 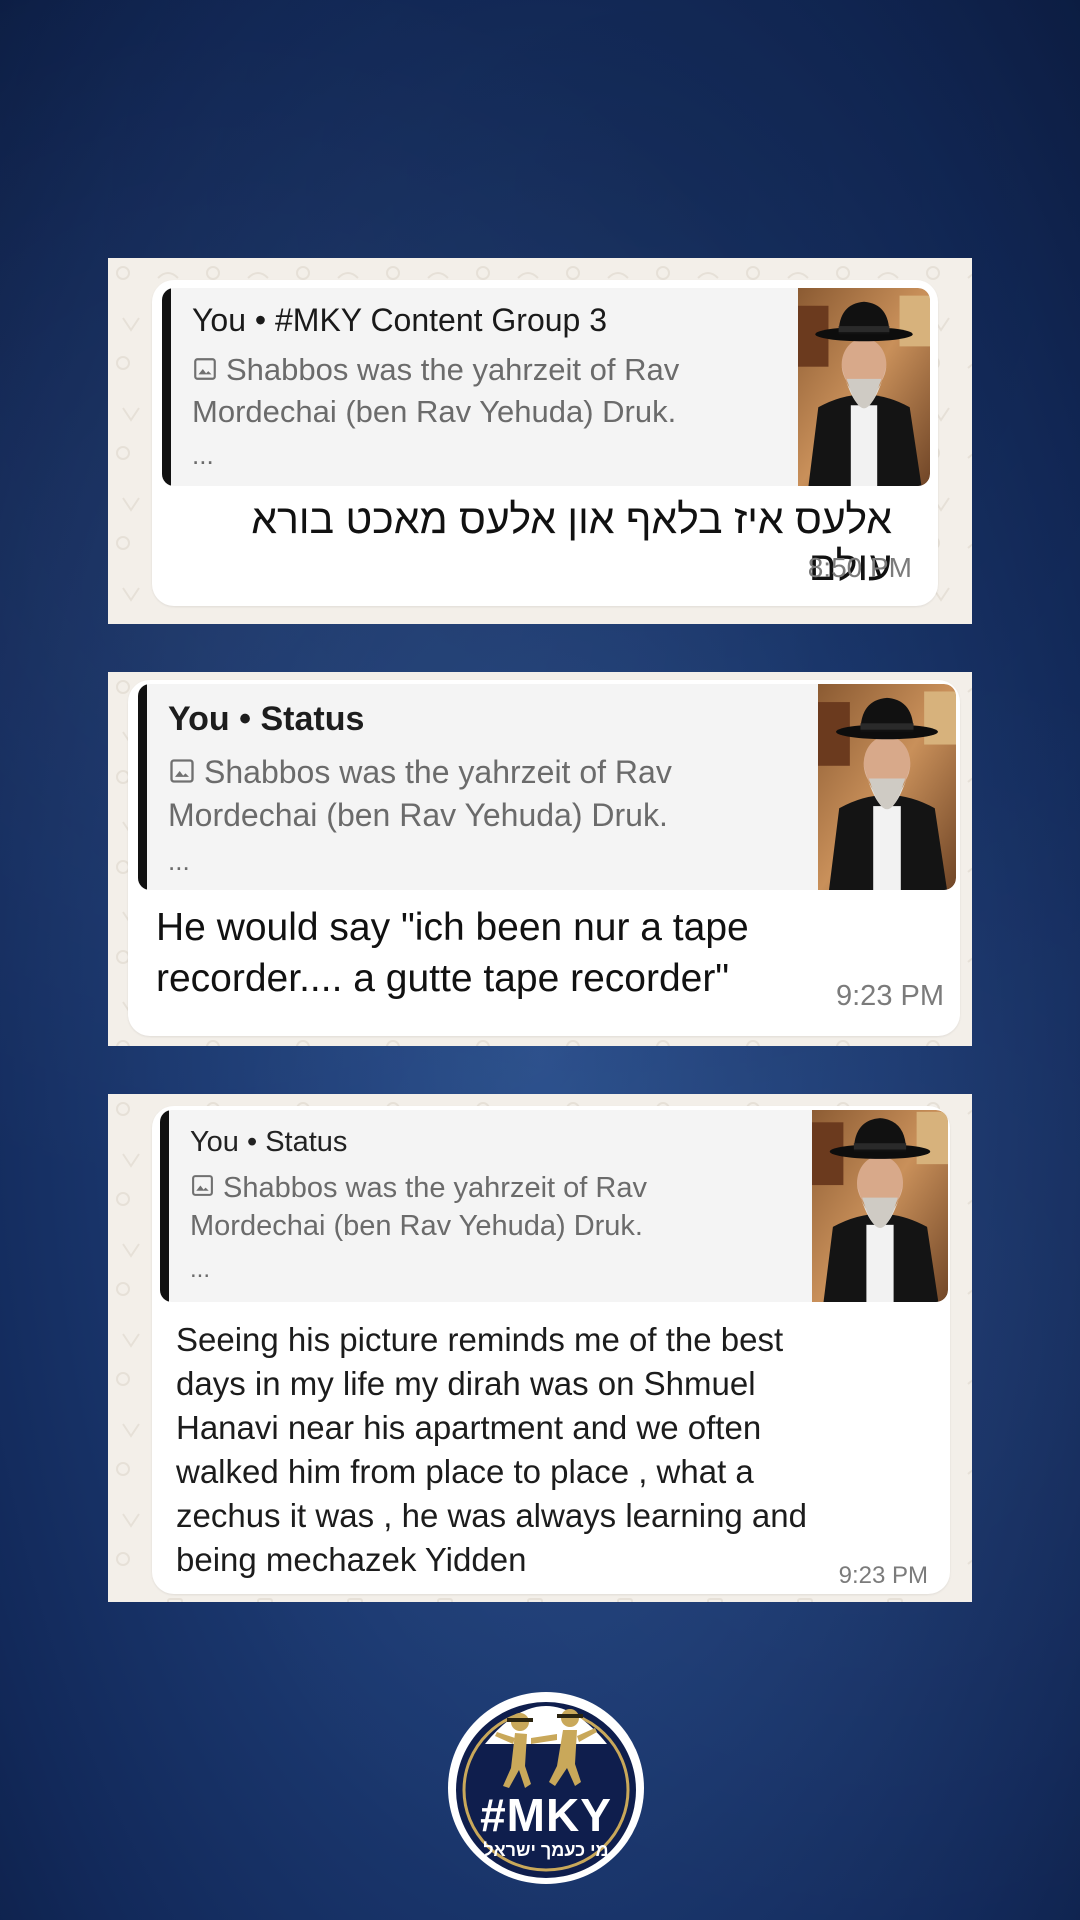 What do you see at coordinates (351, 1559) in the screenshot?
I see `message-line: being mechazek Yidden` at bounding box center [351, 1559].